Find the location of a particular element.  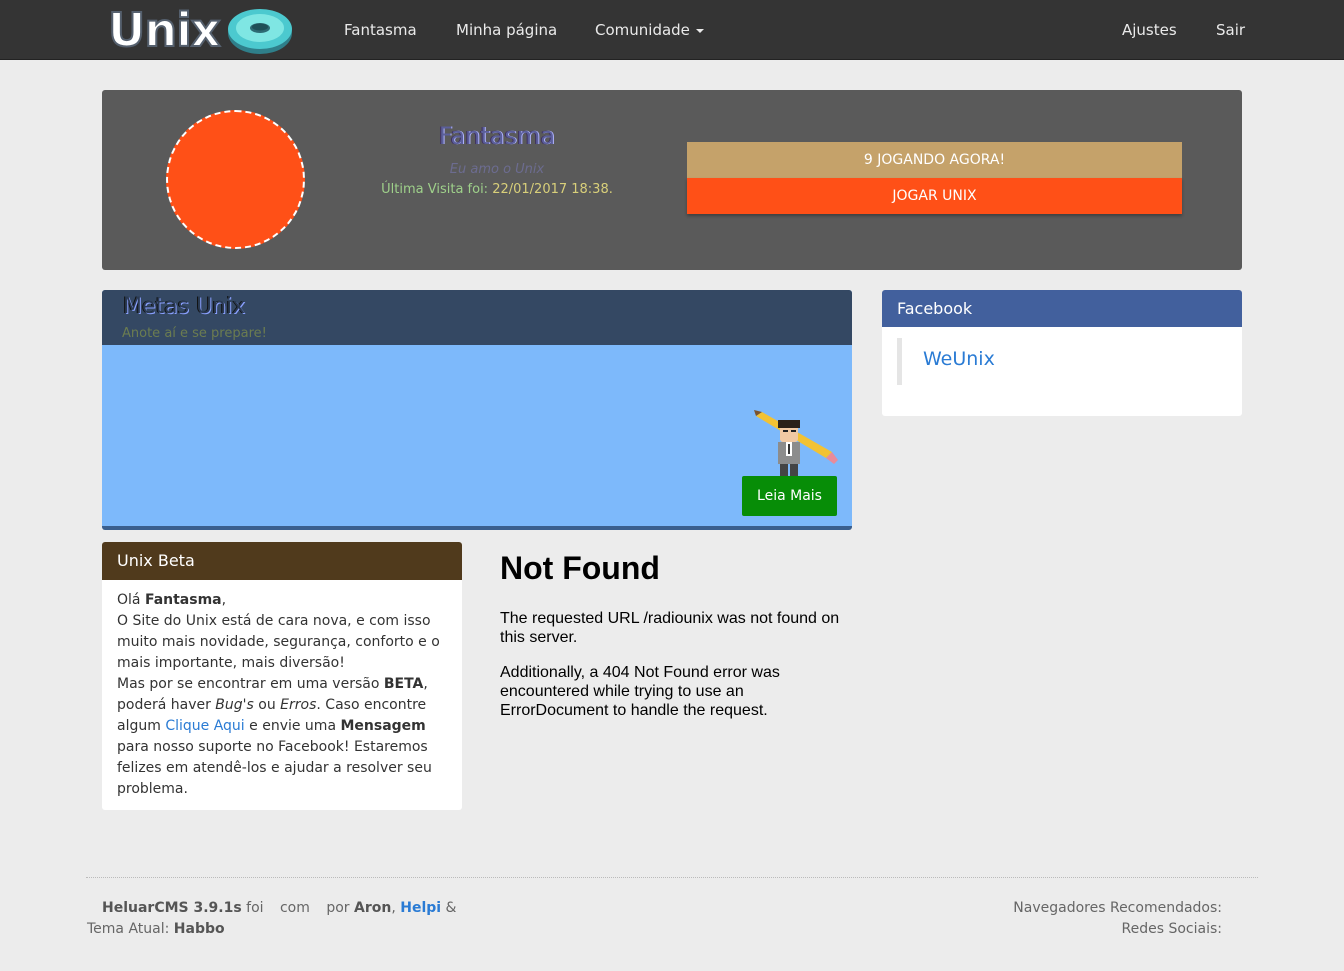

facebook-page-link: WeUnix is located at coordinates (959, 359).